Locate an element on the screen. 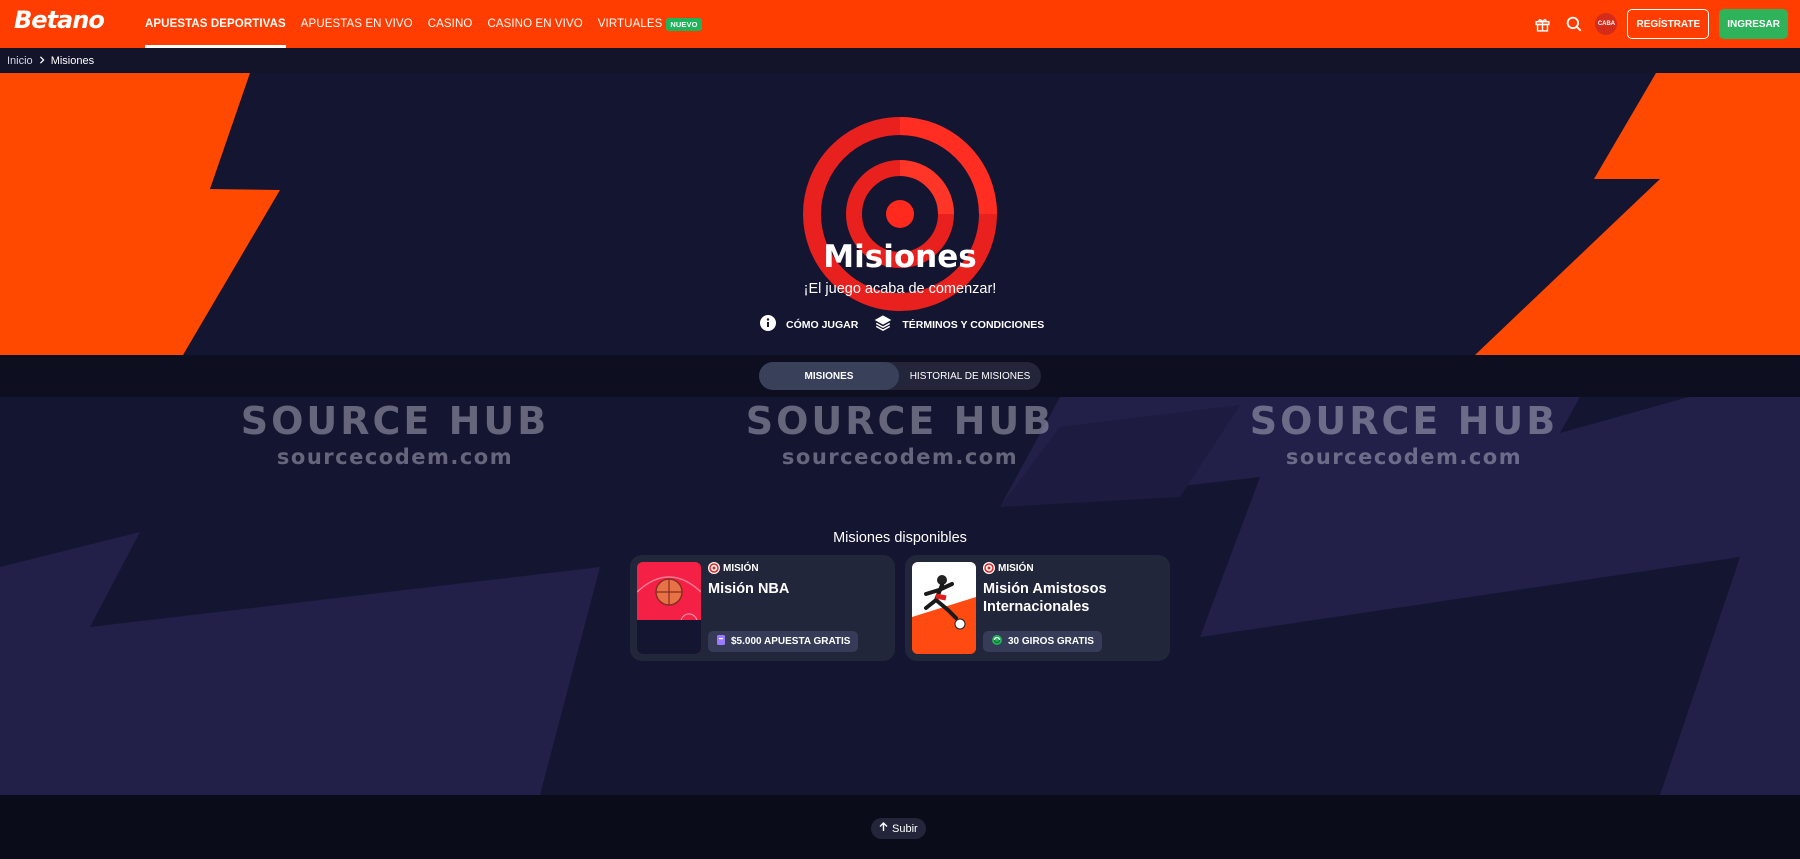 Image resolution: width=1800 pixels, height=859 pixels. mission-reward: 30 GIROS GRATIS is located at coordinates (1042, 641).